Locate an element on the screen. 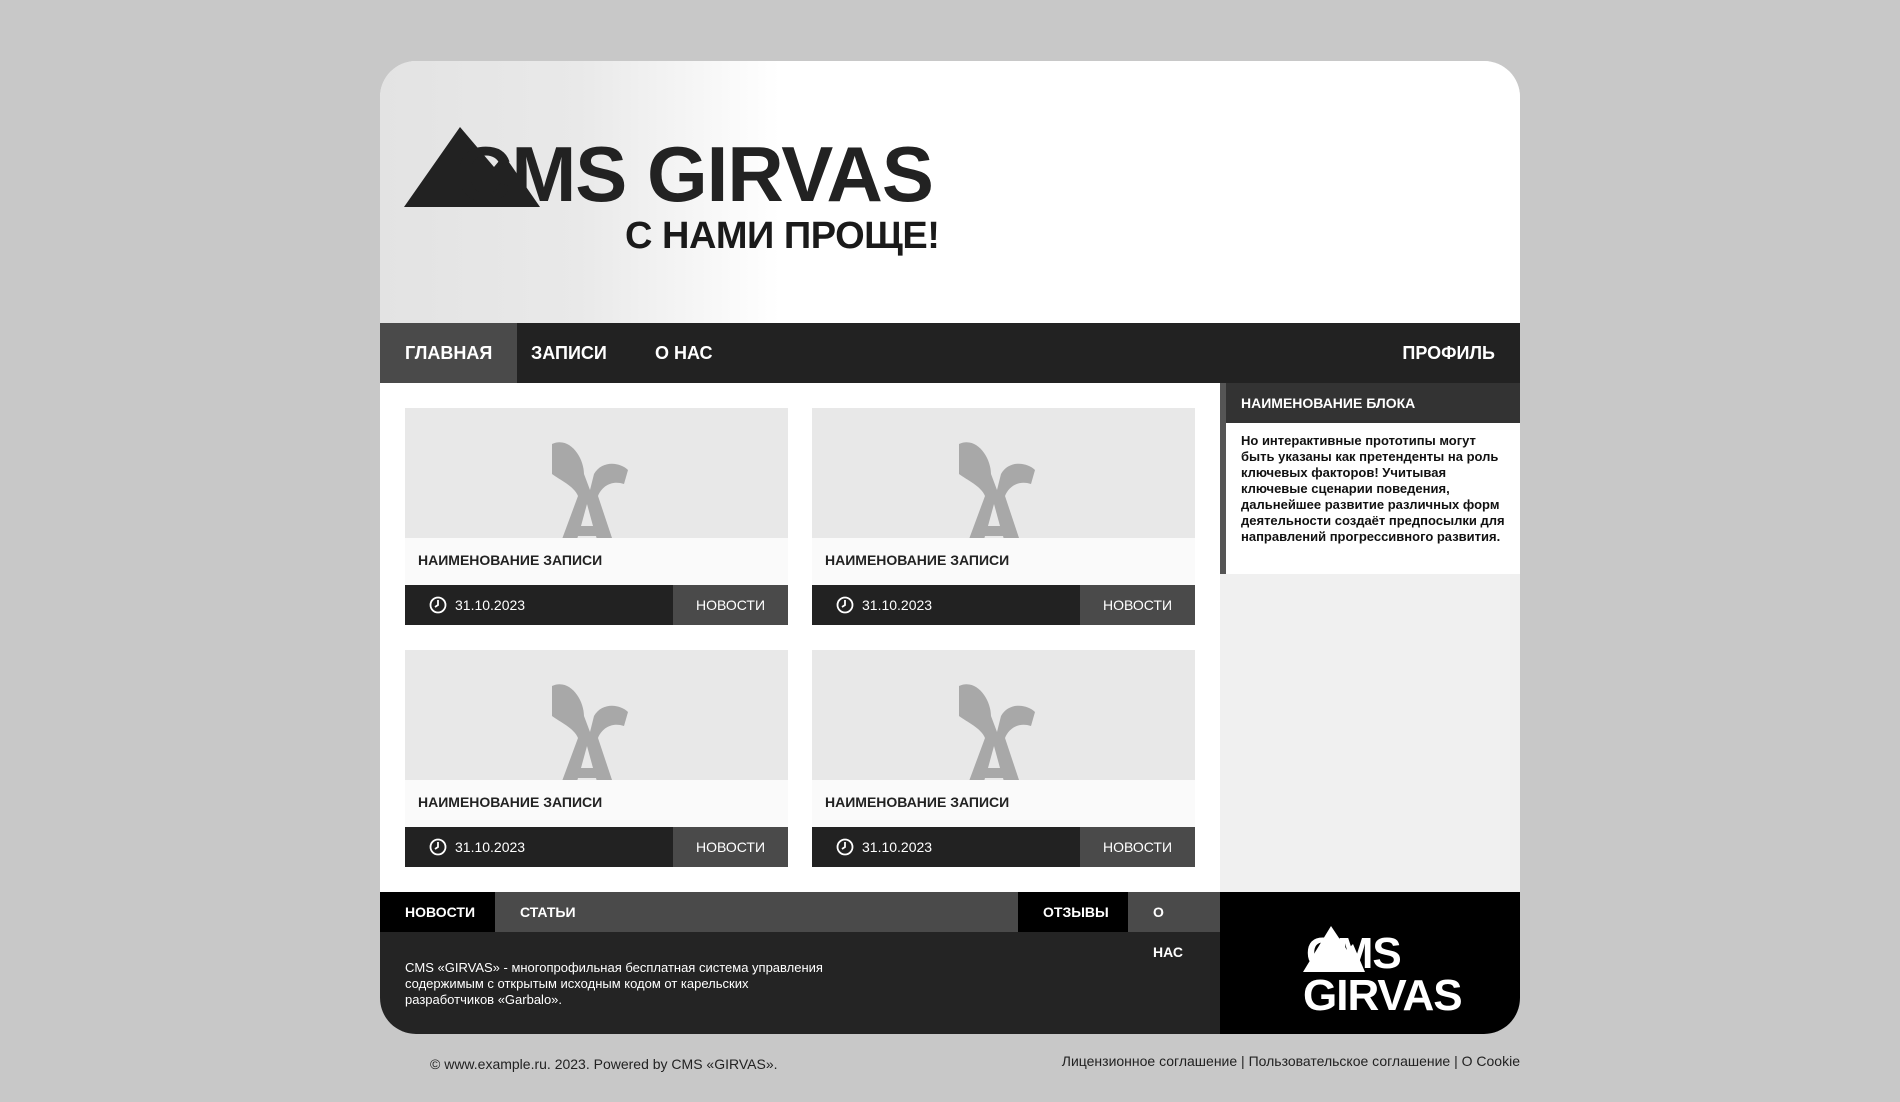  logo-text: CMS GIRVAS is located at coordinates (695, 174).